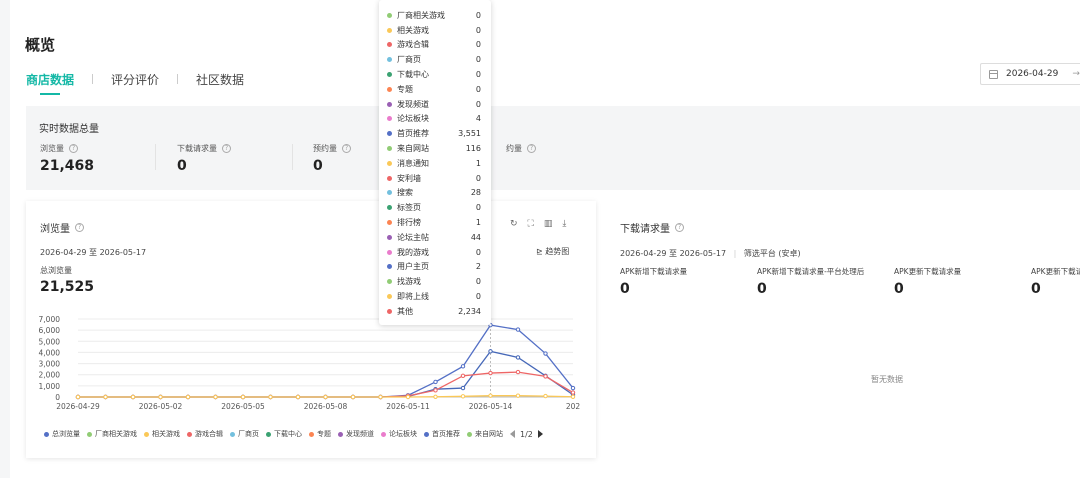  What do you see at coordinates (284, 434) in the screenshot?
I see `legend-item: 下载中心` at bounding box center [284, 434].